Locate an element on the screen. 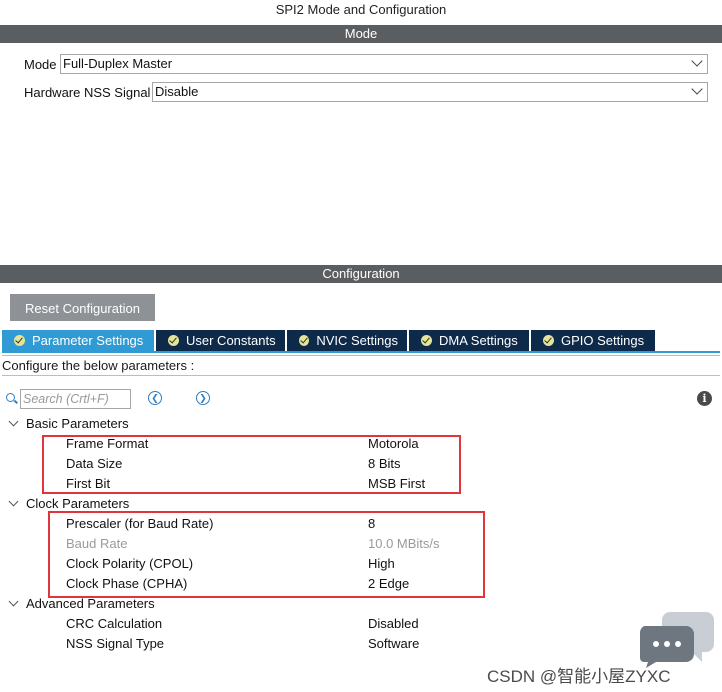 The height and width of the screenshot is (692, 722). info-icon: i is located at coordinates (704, 398).